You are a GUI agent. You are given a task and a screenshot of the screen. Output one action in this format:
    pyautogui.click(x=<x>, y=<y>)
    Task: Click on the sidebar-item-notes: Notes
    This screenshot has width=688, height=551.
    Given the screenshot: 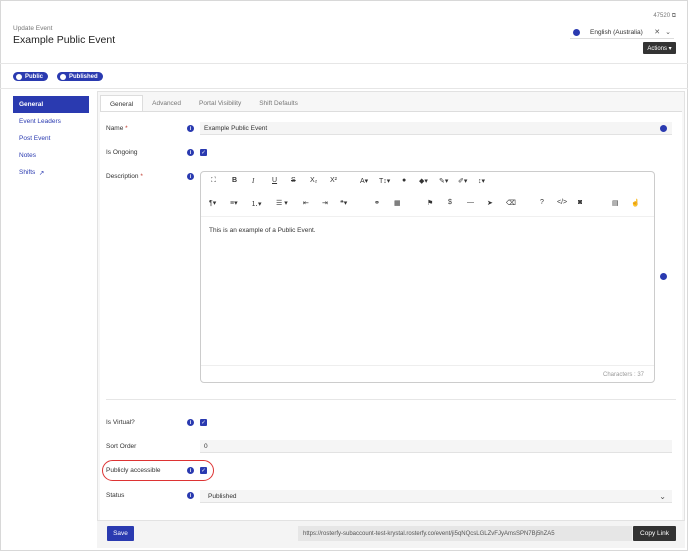 What is the action you would take?
    pyautogui.click(x=51, y=155)
    